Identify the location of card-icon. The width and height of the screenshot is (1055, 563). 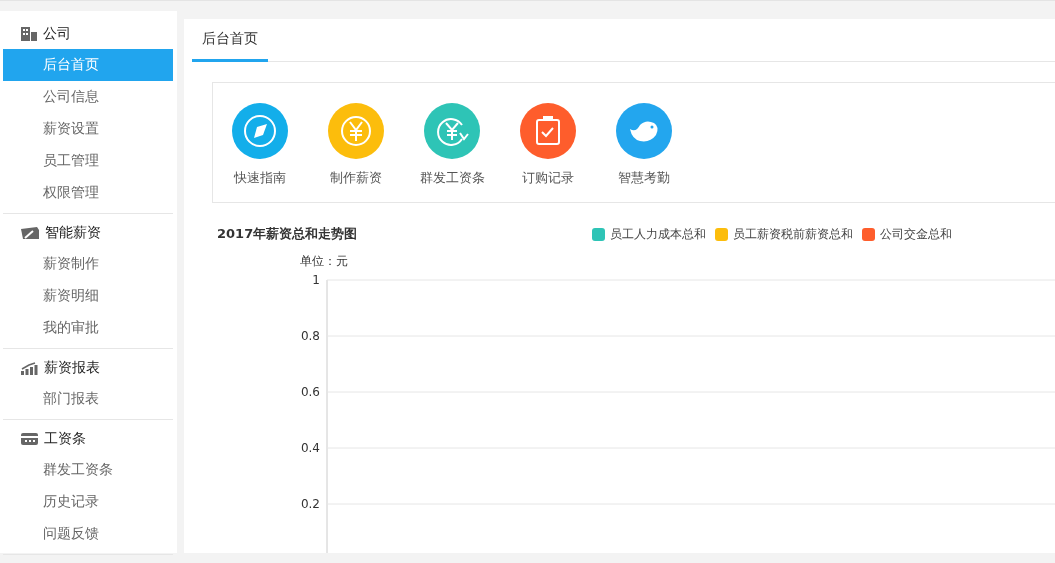
(29, 439).